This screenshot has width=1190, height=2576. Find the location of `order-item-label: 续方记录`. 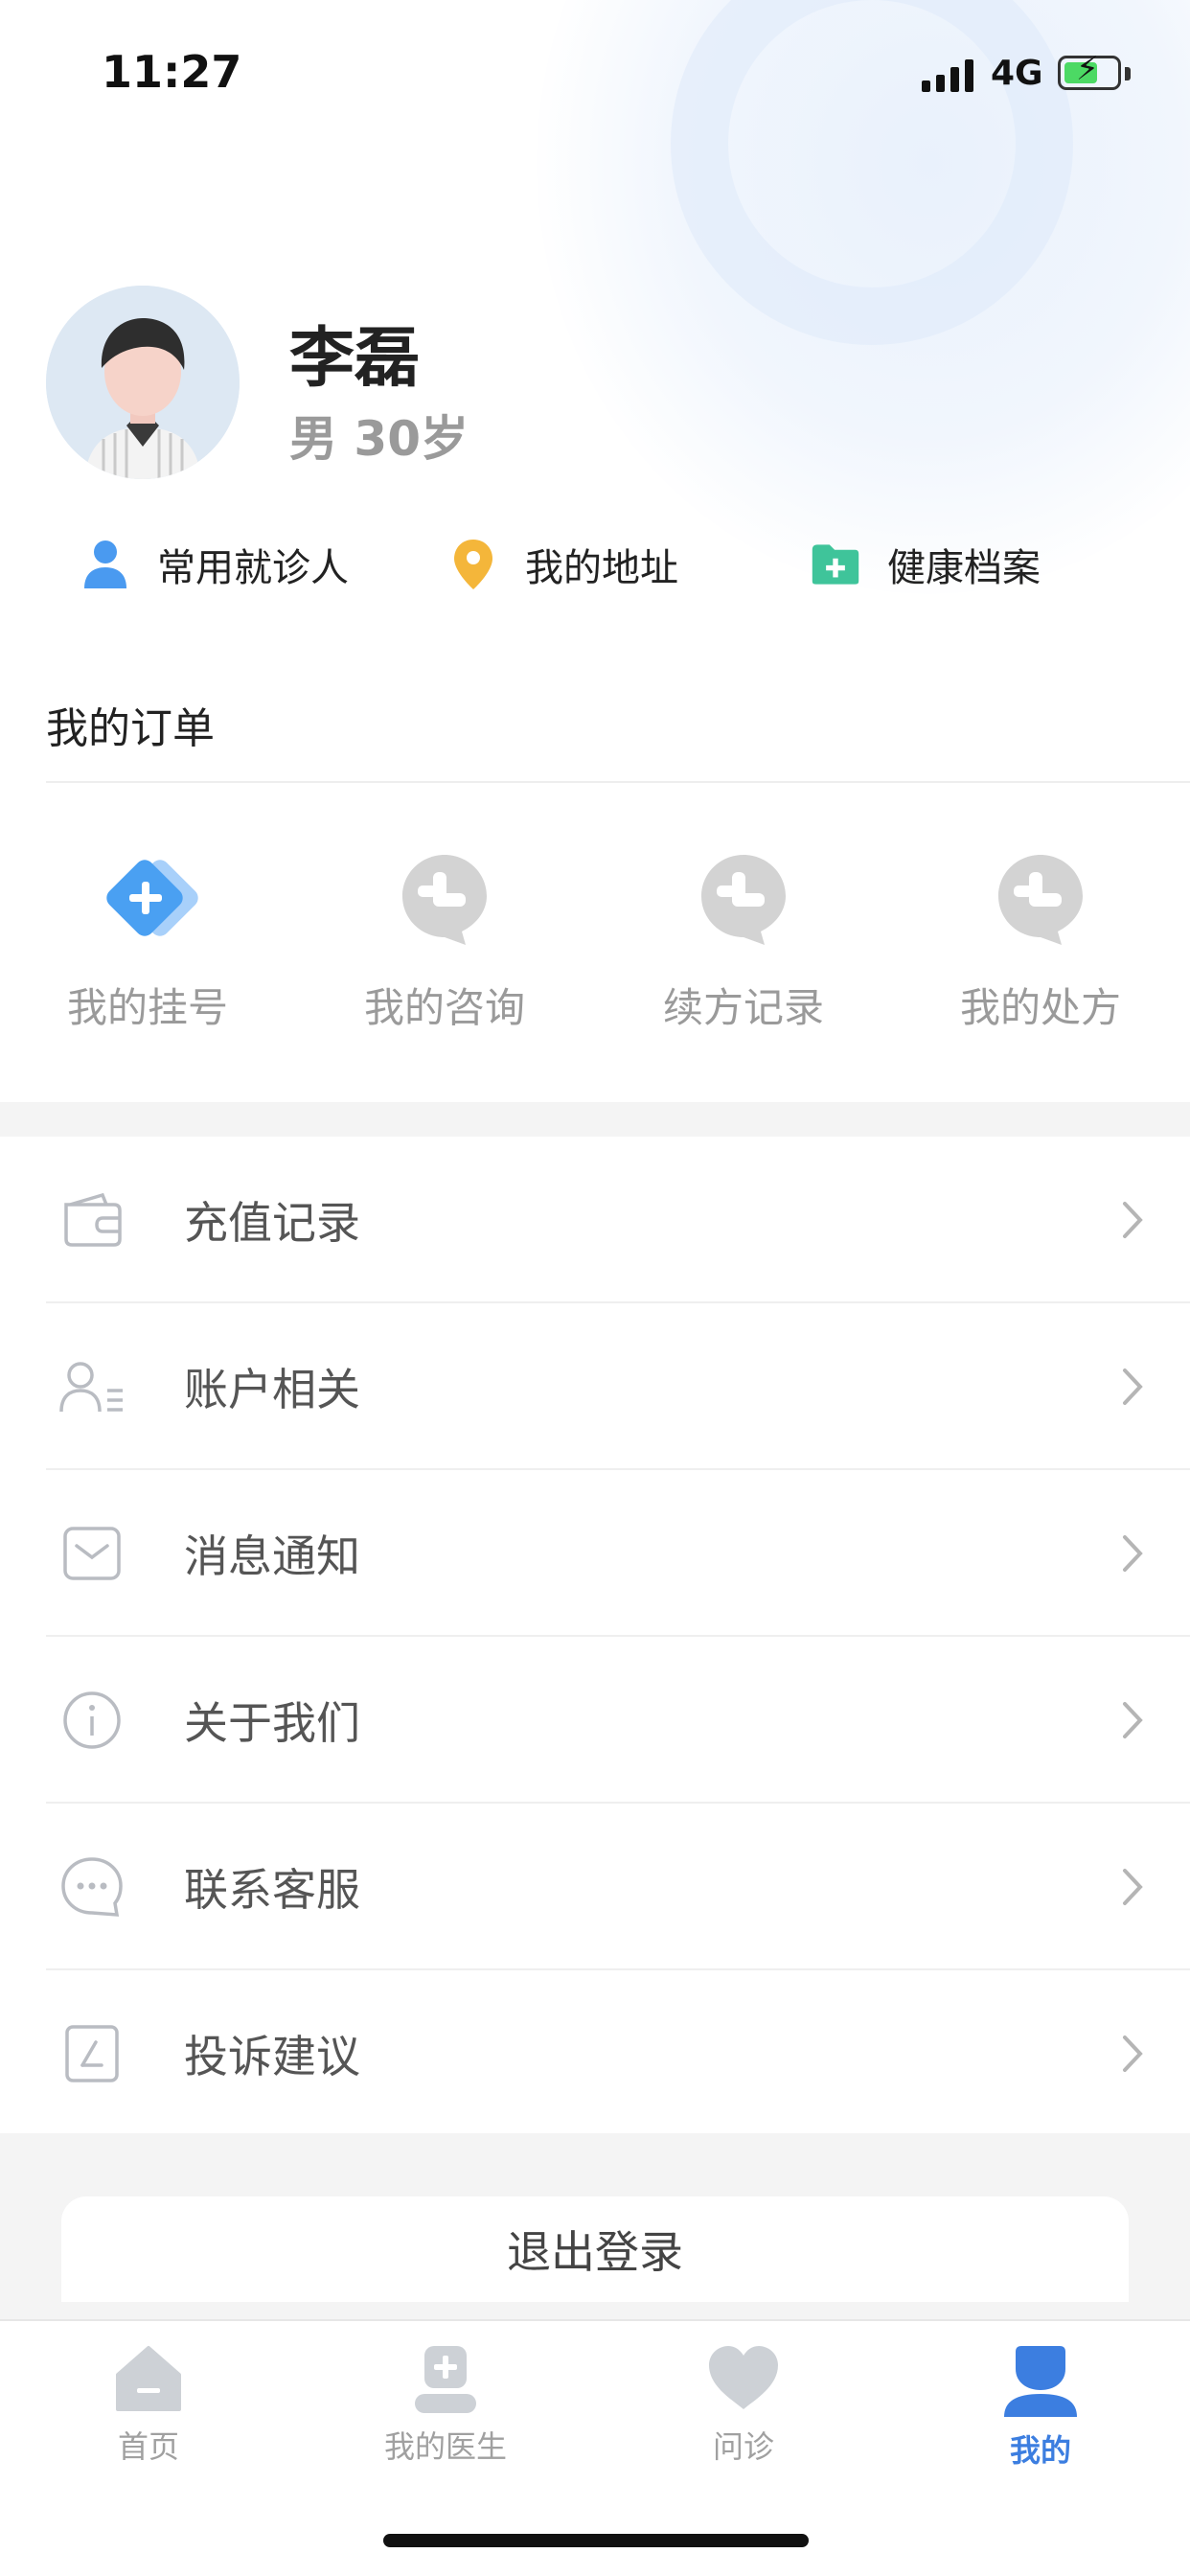

order-item-label: 续方记录 is located at coordinates (743, 1008).